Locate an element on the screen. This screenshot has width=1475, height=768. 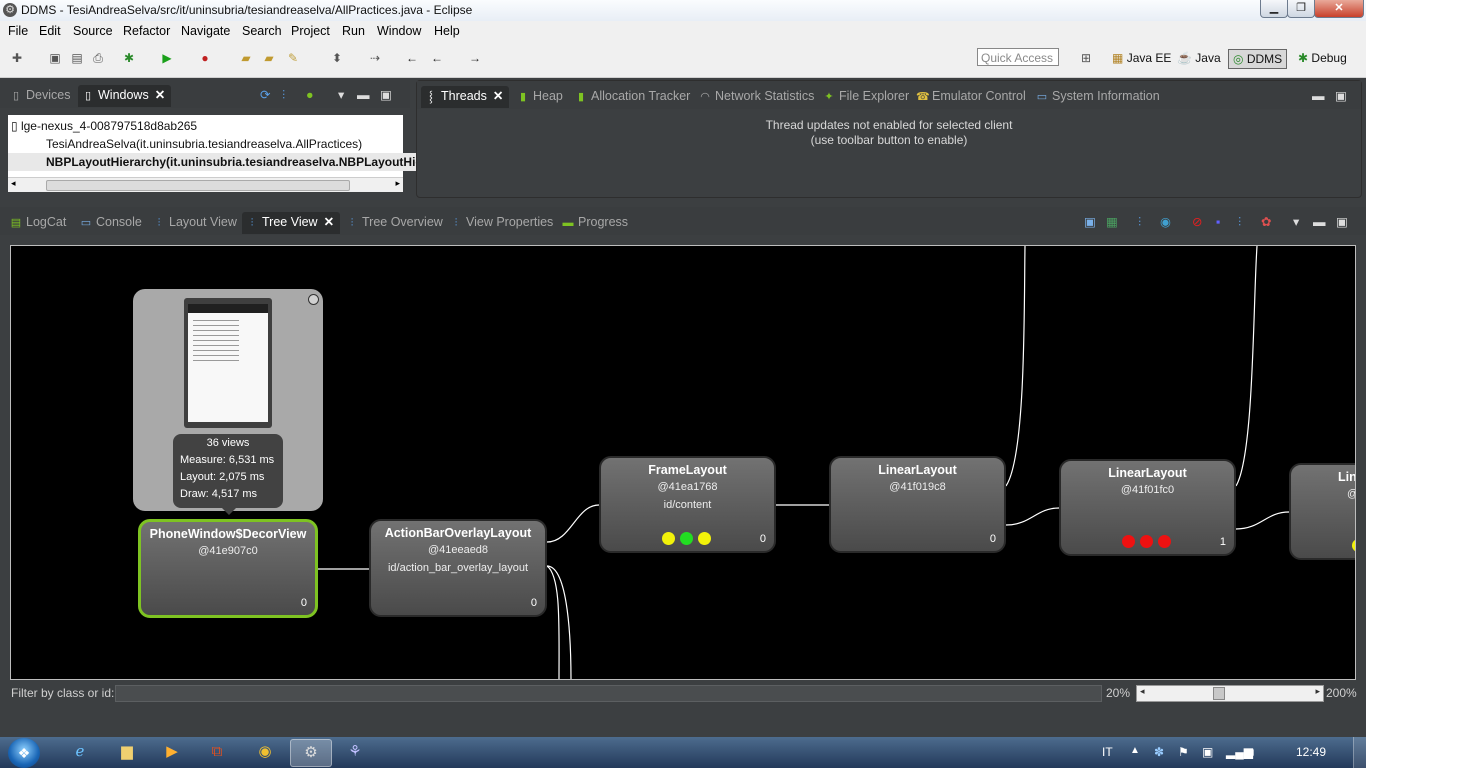
forward-icon: → is located at coordinates (475, 58).